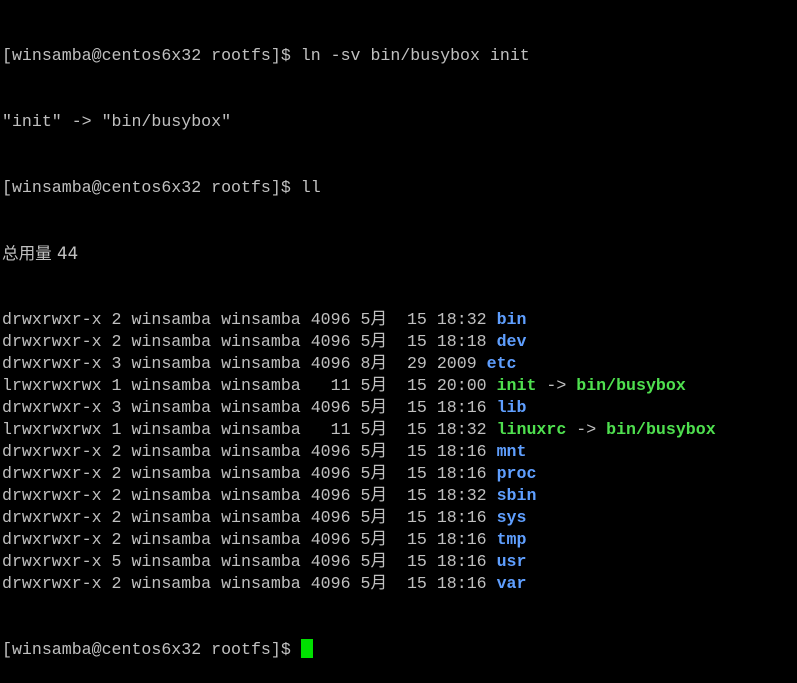  I want to click on current-prompt-line: [winsamba@centos6x32 rootfs]$, so click(399, 650).